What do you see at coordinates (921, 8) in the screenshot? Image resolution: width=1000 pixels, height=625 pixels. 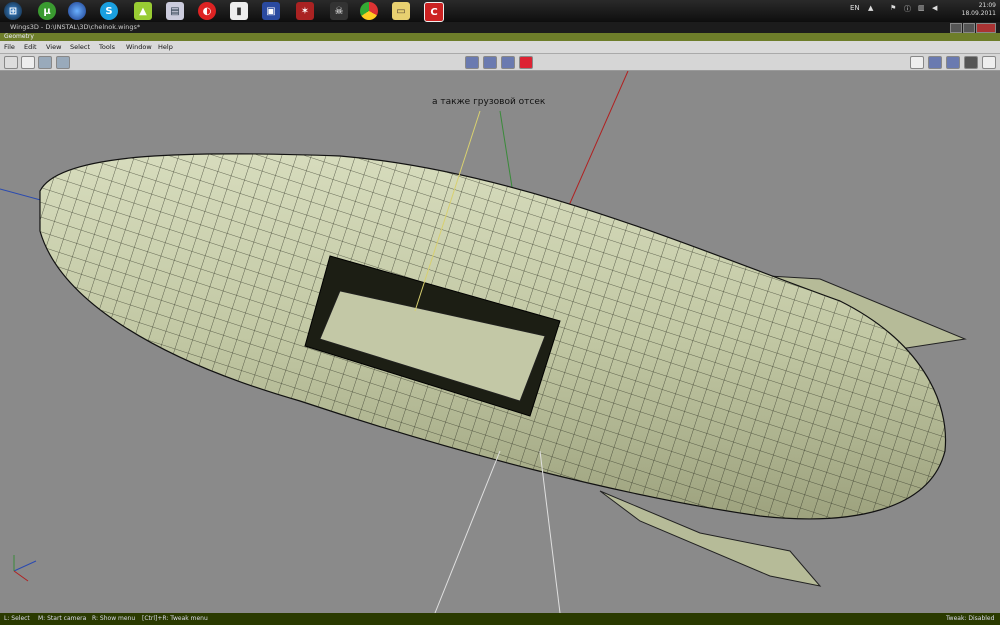 I see `tray-network-icon: ▥` at bounding box center [921, 8].